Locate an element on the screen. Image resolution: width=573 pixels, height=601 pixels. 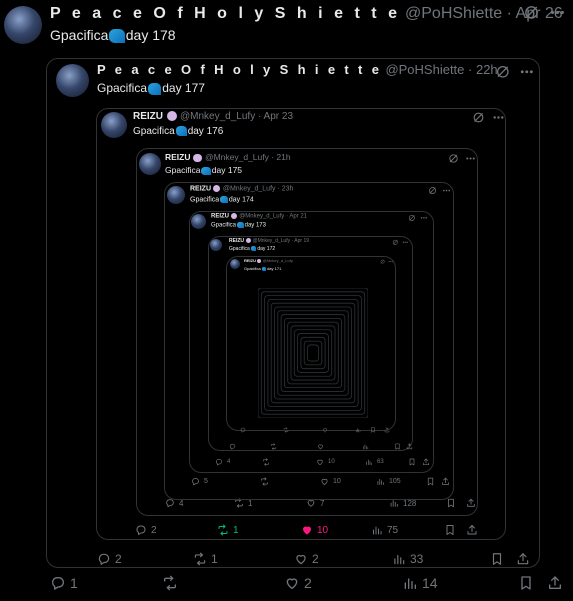
reply-button: 5 is located at coordinates (199, 481).